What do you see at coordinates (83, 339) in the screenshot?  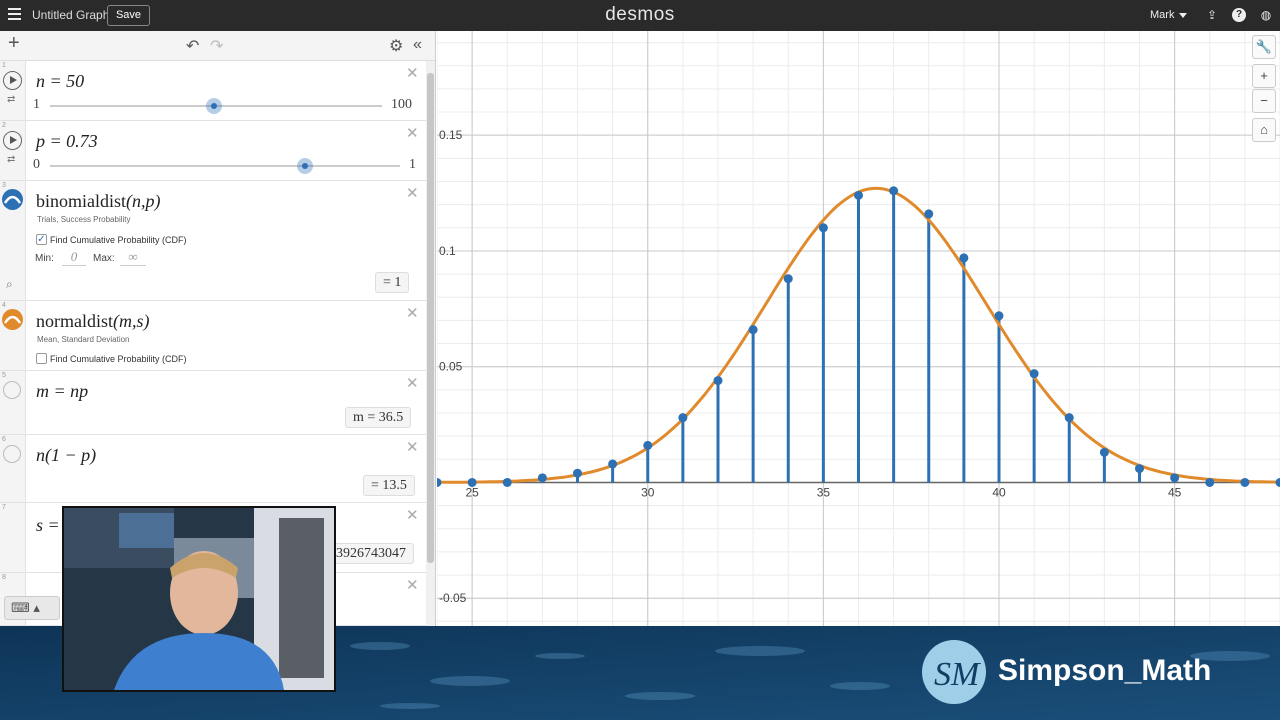 I see `parameter-hint: Mean, Standard Deviation` at bounding box center [83, 339].